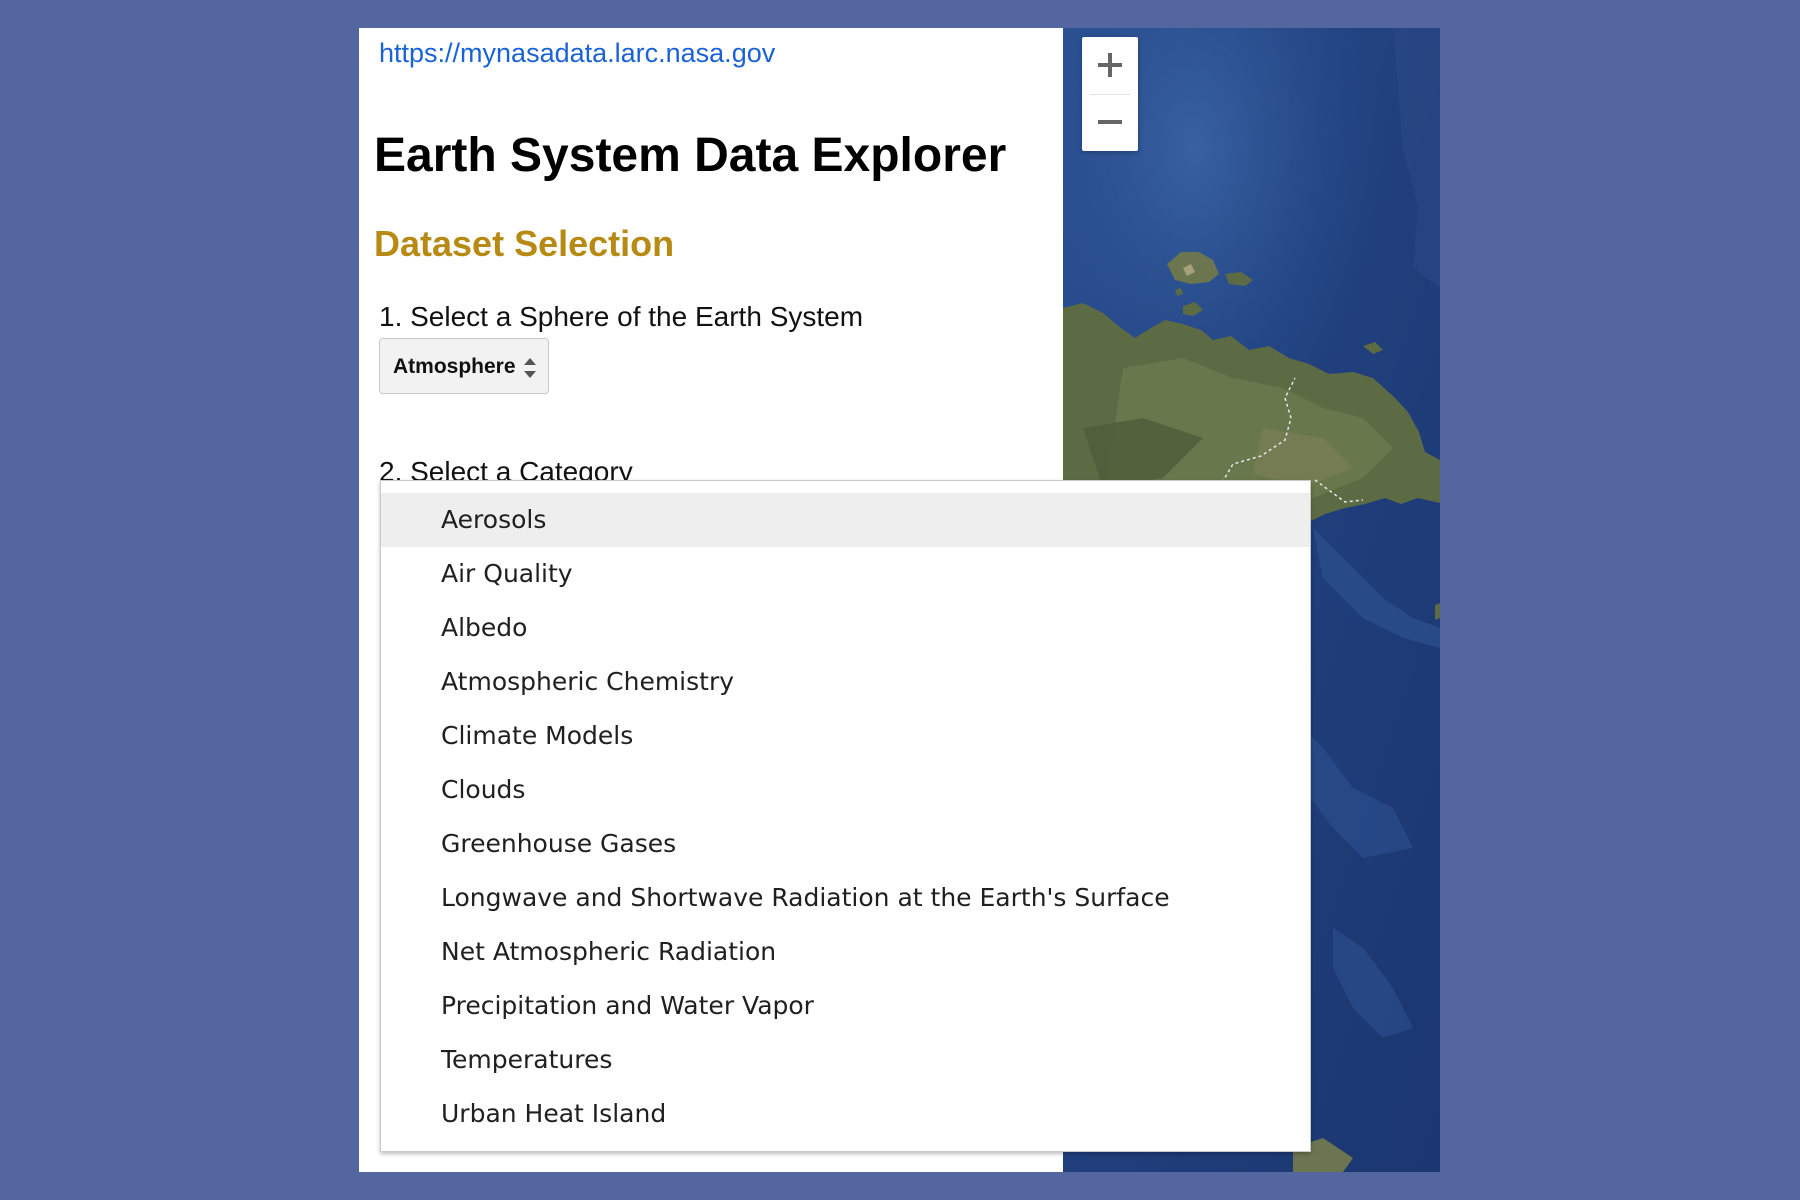 The width and height of the screenshot is (1800, 1200). I want to click on category-option: Climate Models, so click(845, 736).